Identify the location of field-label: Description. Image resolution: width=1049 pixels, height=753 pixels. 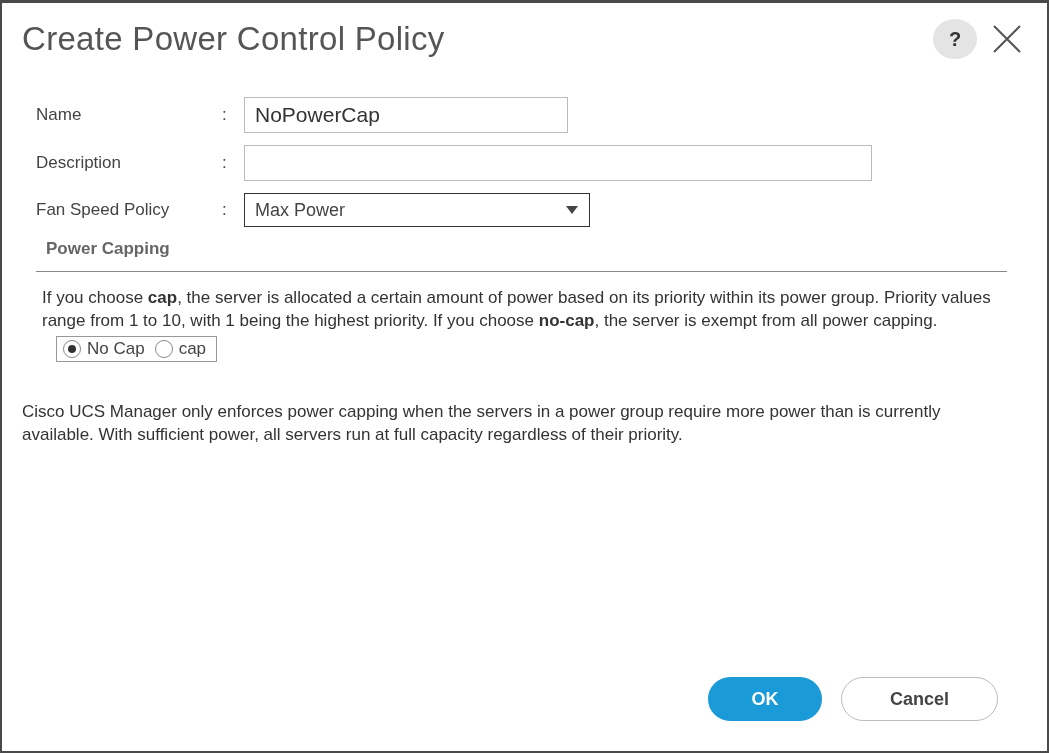
(79, 163).